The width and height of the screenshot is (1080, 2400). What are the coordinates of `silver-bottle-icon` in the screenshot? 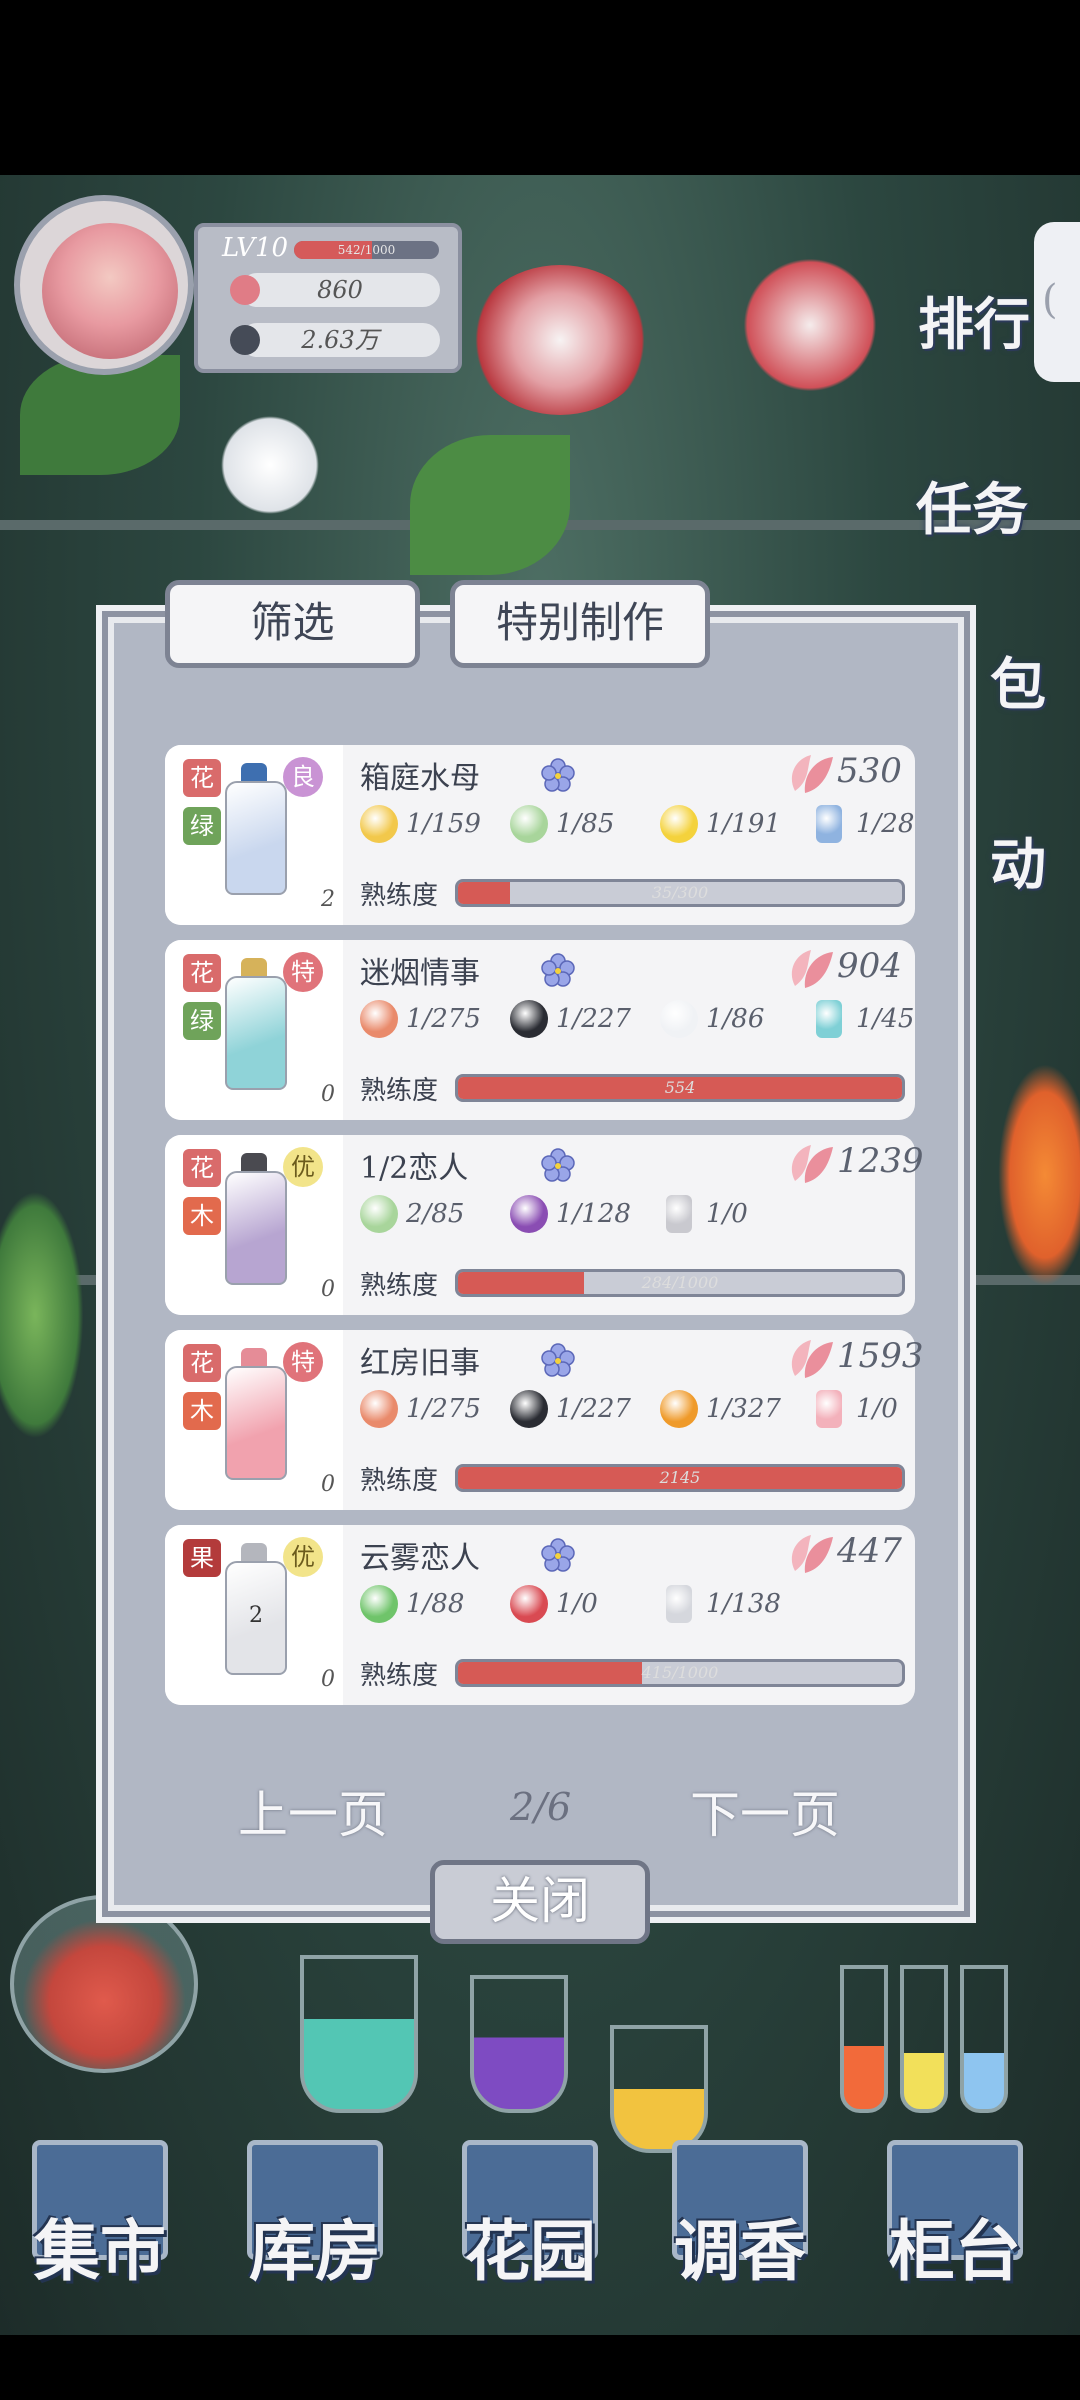 It's located at (679, 1604).